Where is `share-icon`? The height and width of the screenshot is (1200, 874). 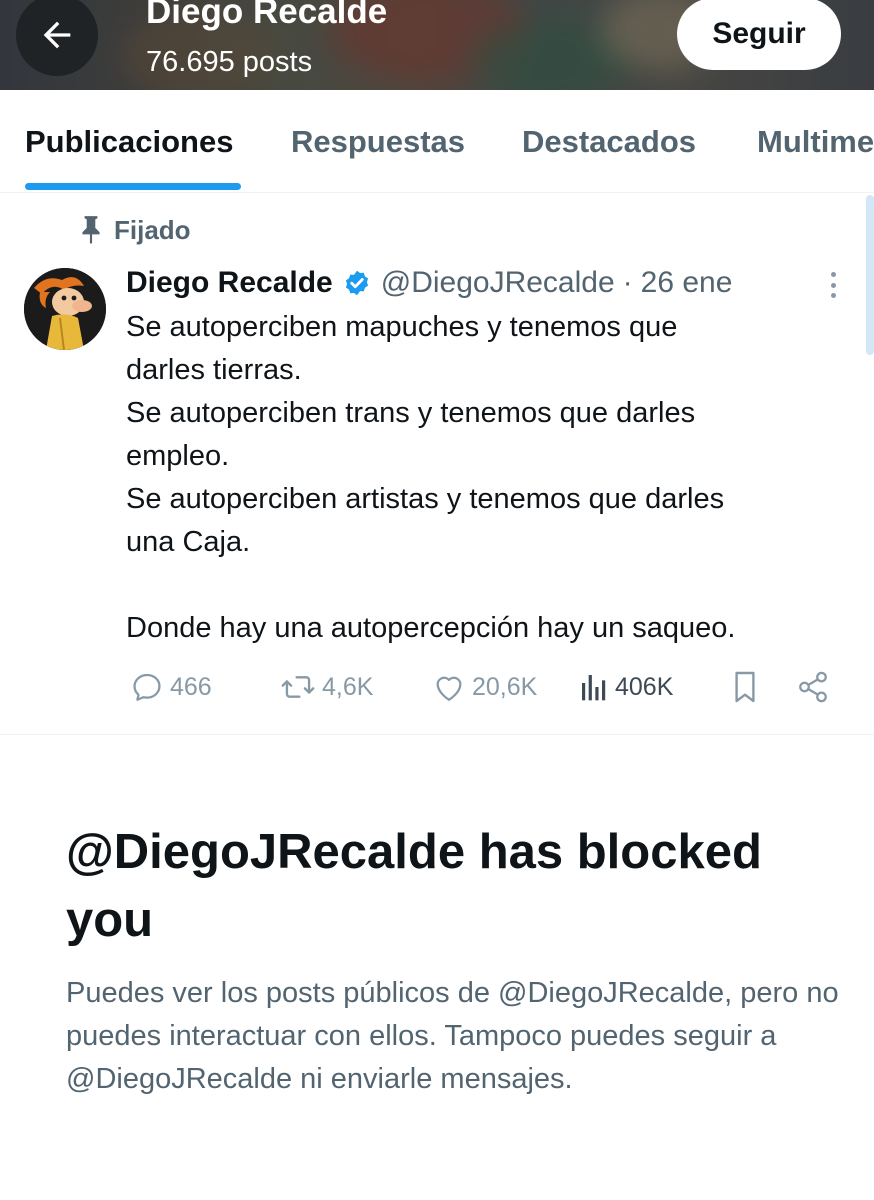 share-icon is located at coordinates (813, 687).